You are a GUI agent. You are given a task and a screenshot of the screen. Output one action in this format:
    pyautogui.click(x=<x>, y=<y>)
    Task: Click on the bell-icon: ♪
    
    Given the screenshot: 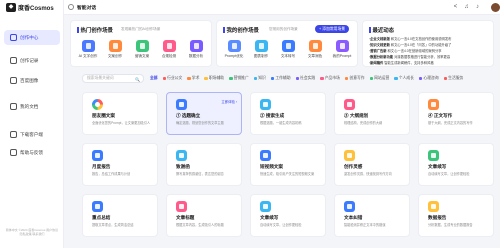 What is the action you would take?
    pyautogui.click(x=477, y=7)
    